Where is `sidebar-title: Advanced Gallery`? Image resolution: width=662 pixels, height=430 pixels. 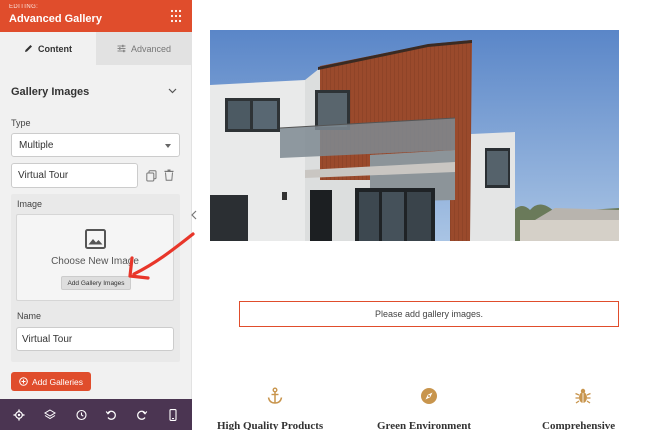 sidebar-title: Advanced Gallery is located at coordinates (55, 19).